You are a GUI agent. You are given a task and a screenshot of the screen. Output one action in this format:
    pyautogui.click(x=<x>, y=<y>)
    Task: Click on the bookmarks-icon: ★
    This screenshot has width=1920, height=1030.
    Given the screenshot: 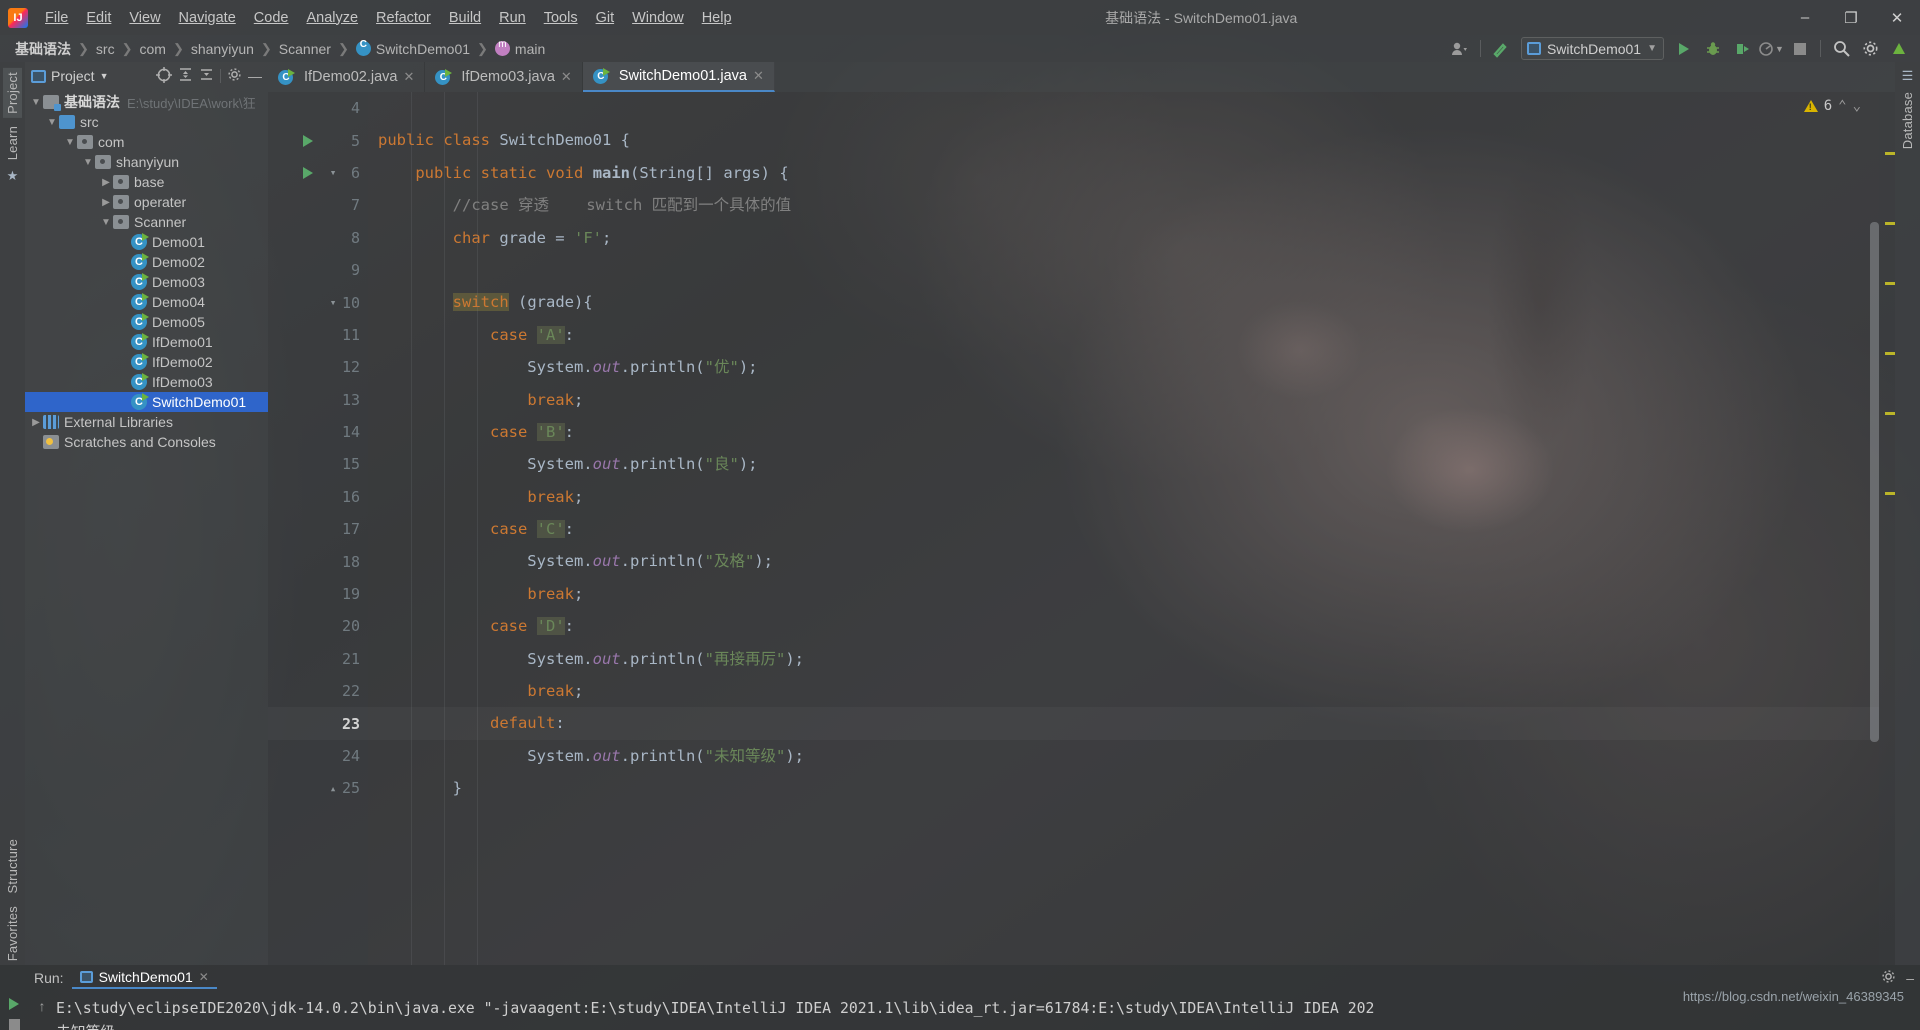 What is the action you would take?
    pyautogui.click(x=13, y=176)
    